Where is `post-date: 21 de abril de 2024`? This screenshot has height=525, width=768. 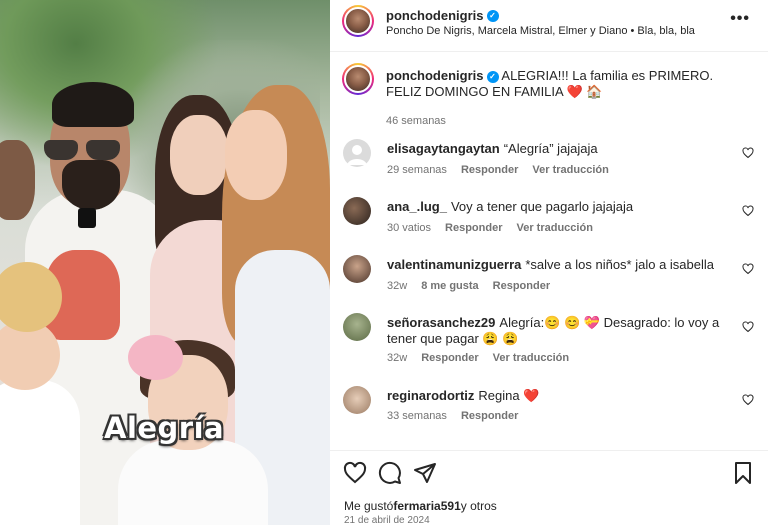
post-date: 21 de abril de 2024 is located at coordinates (387, 520).